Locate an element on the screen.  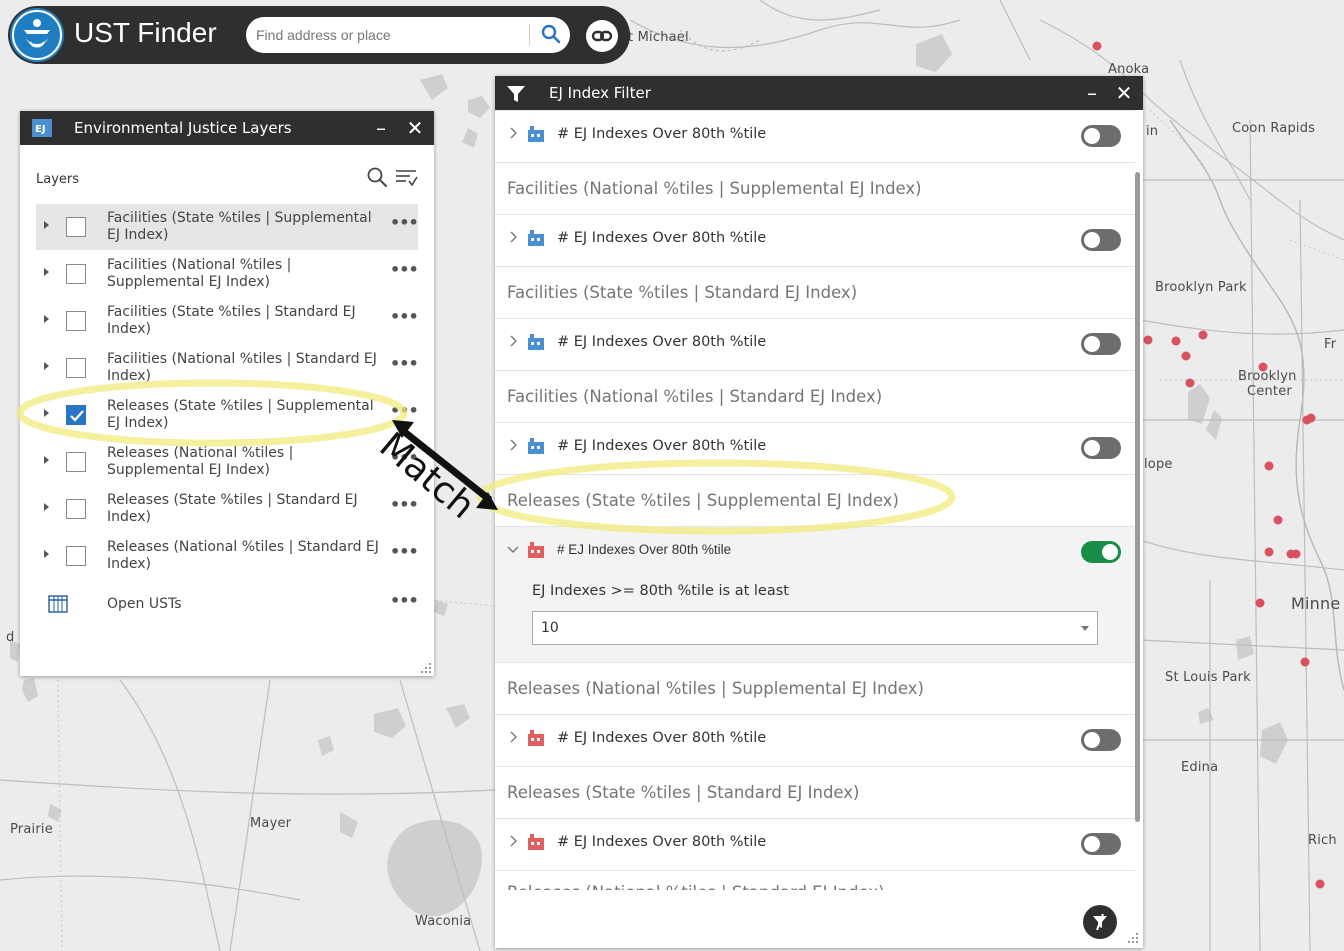
layers-section-label: Layers is located at coordinates (58, 179).